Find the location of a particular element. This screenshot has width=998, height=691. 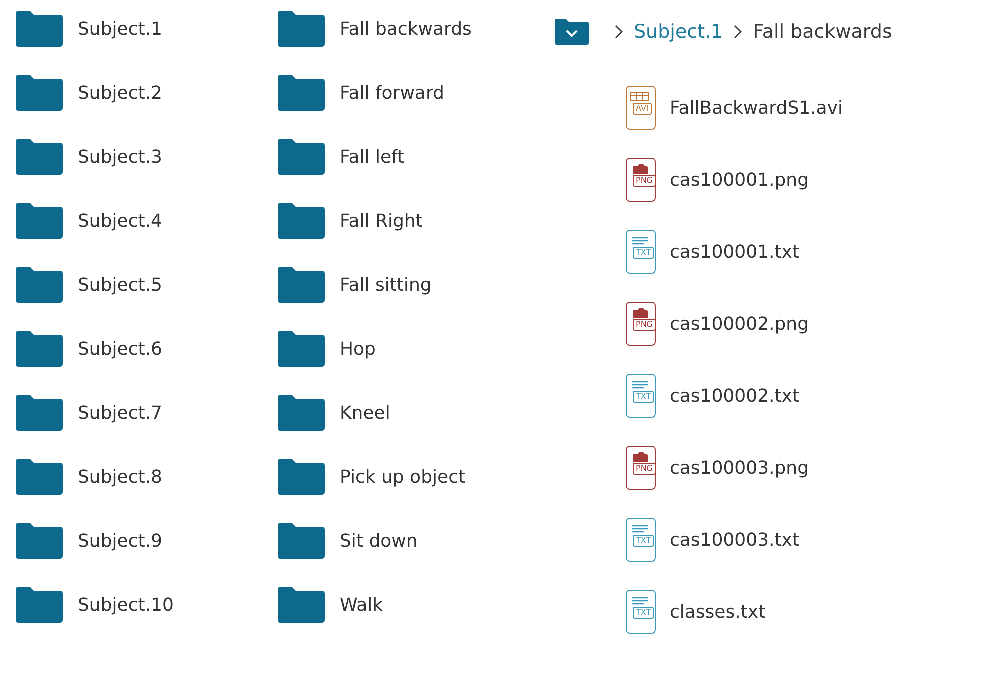

file-name: FallBackwardS1.avi is located at coordinates (756, 108).